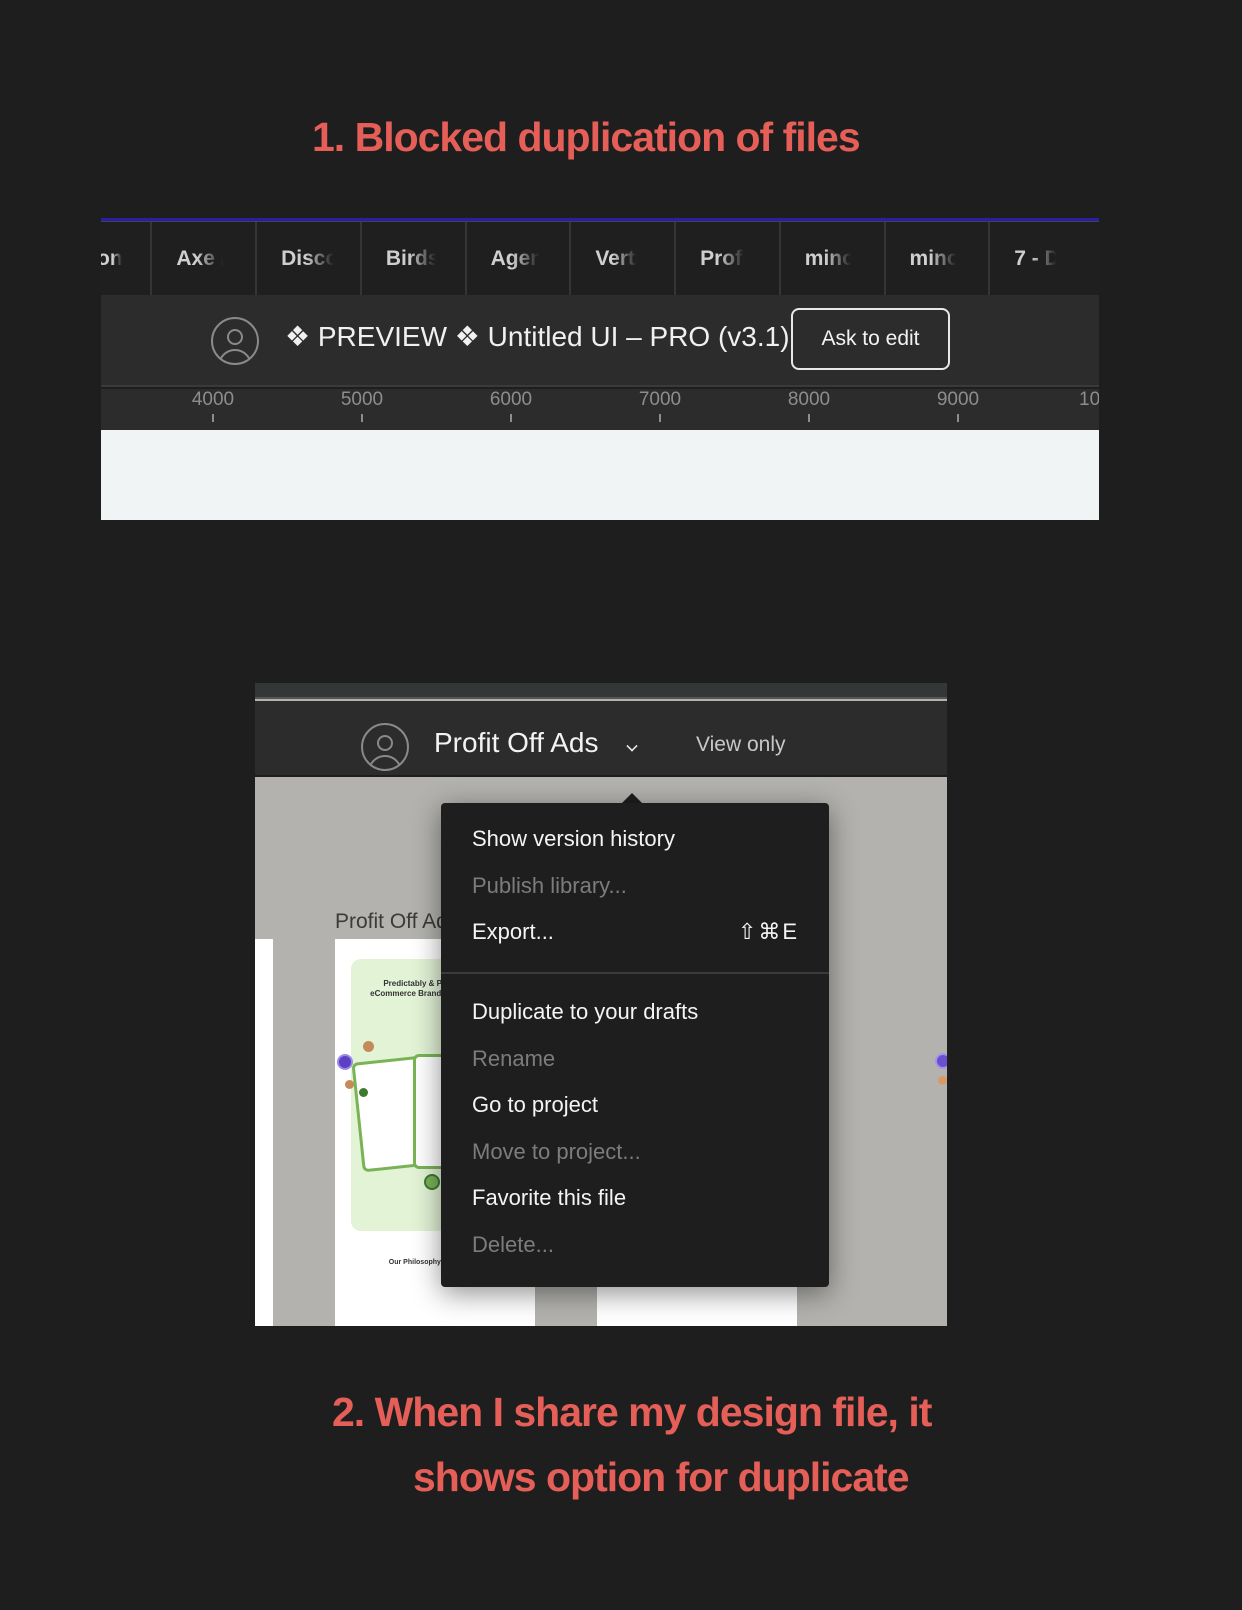  Describe the element at coordinates (870, 339) in the screenshot. I see `ask-to-edit-button: Ask to edit` at that location.